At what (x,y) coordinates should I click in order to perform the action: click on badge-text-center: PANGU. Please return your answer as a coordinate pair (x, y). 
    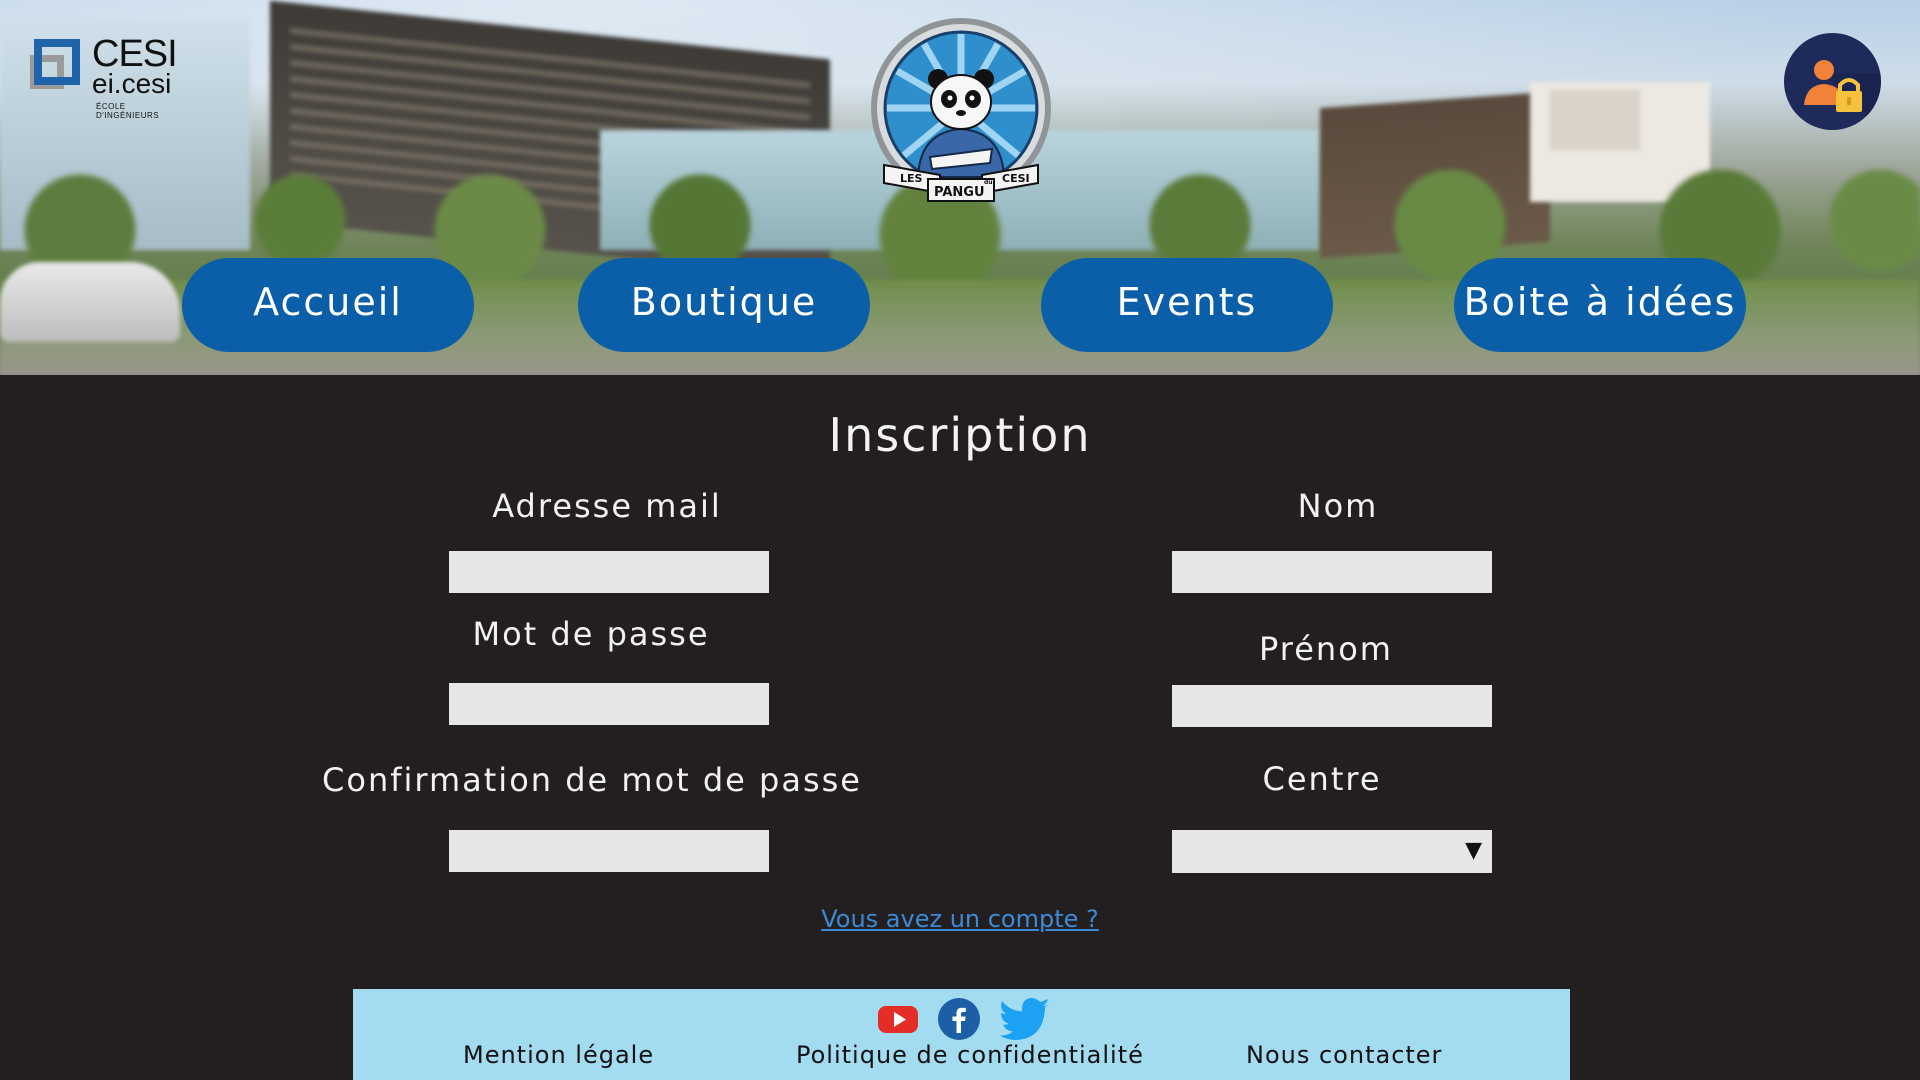
    Looking at the image, I should click on (959, 192).